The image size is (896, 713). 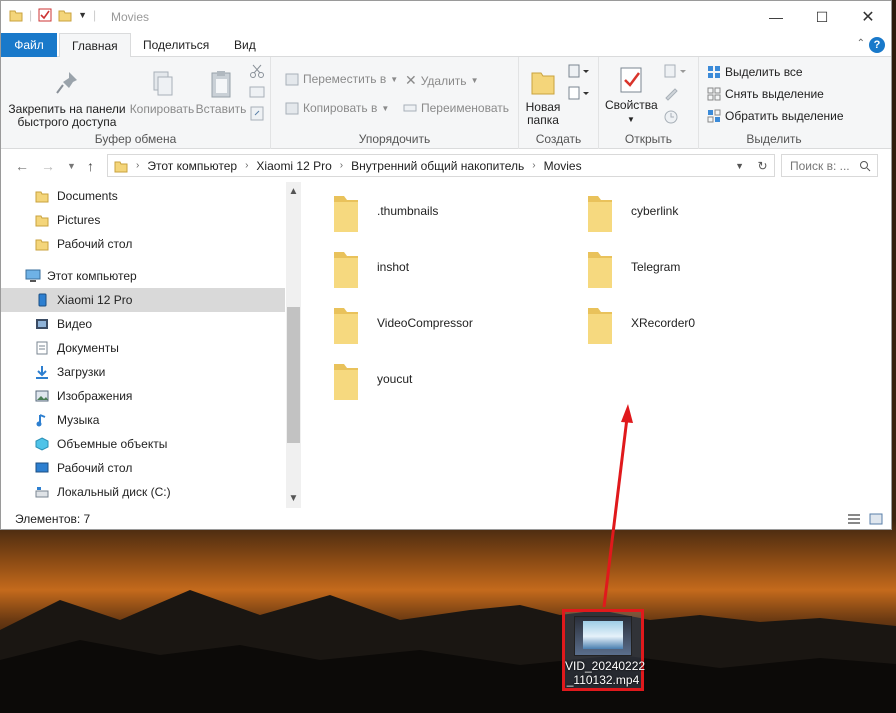 I want to click on nav-item: Видео, so click(x=143, y=324).